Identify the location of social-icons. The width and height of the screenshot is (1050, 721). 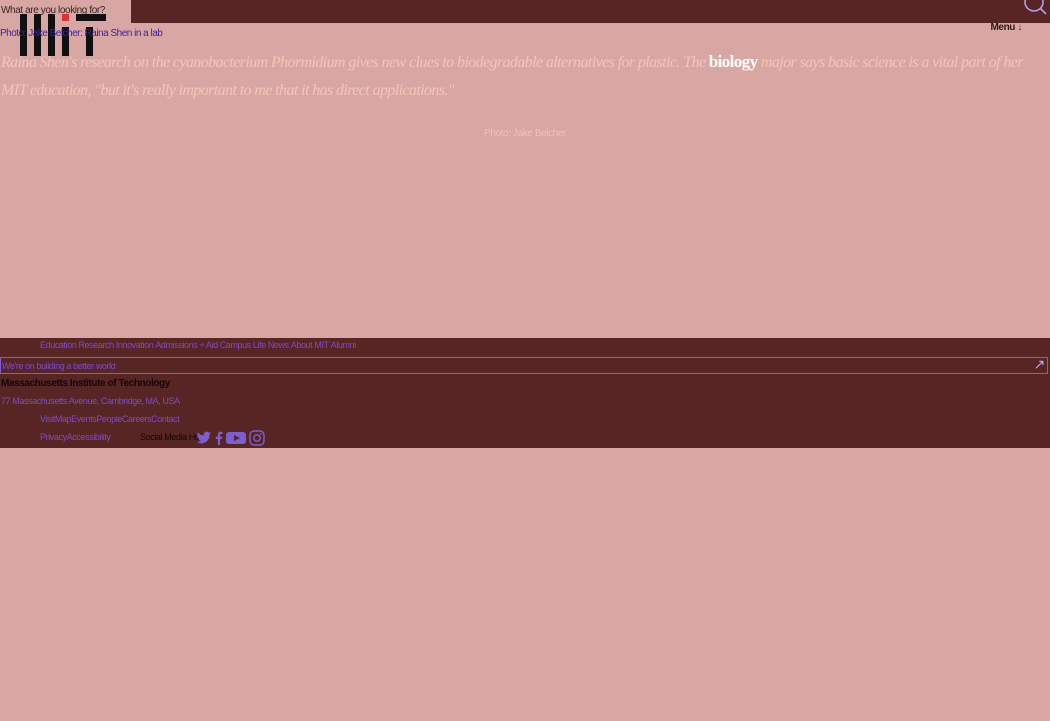
(230, 438).